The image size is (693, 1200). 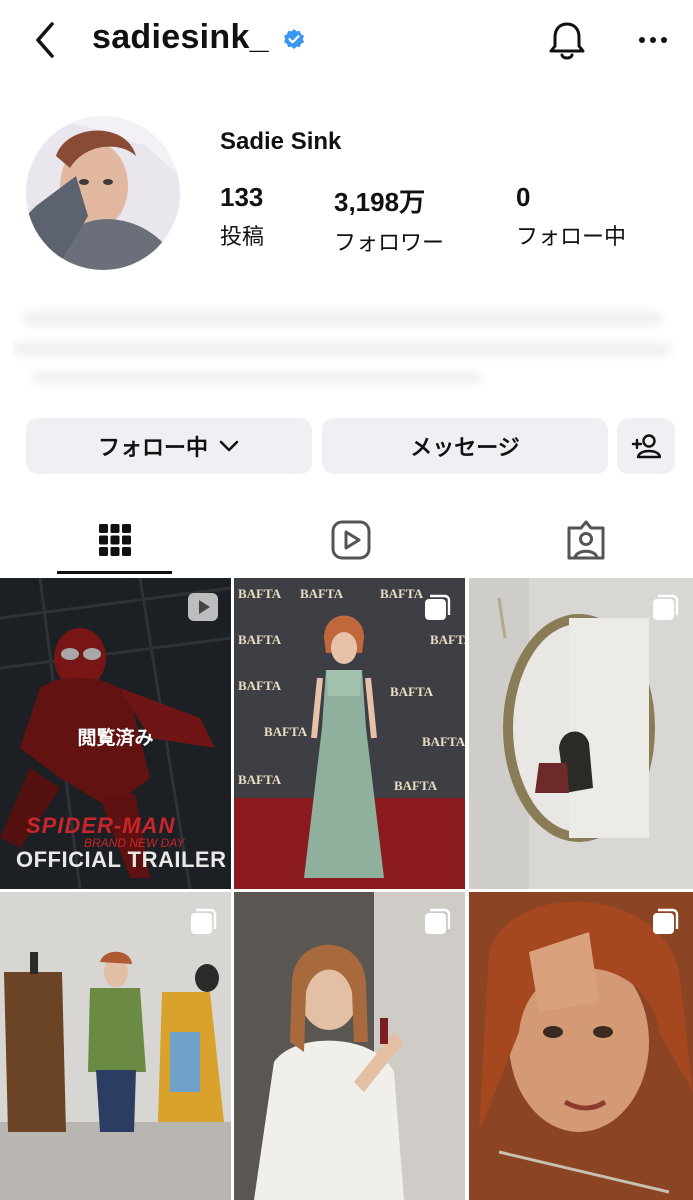 I want to click on stat-followers-count: 3,198万, so click(x=380, y=202).